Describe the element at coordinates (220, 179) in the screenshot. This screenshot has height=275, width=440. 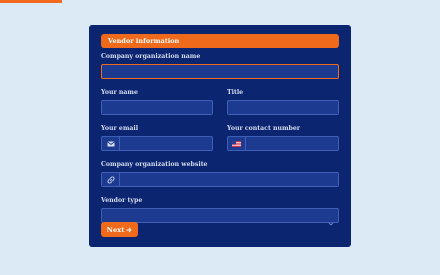
I see `website-input` at that location.